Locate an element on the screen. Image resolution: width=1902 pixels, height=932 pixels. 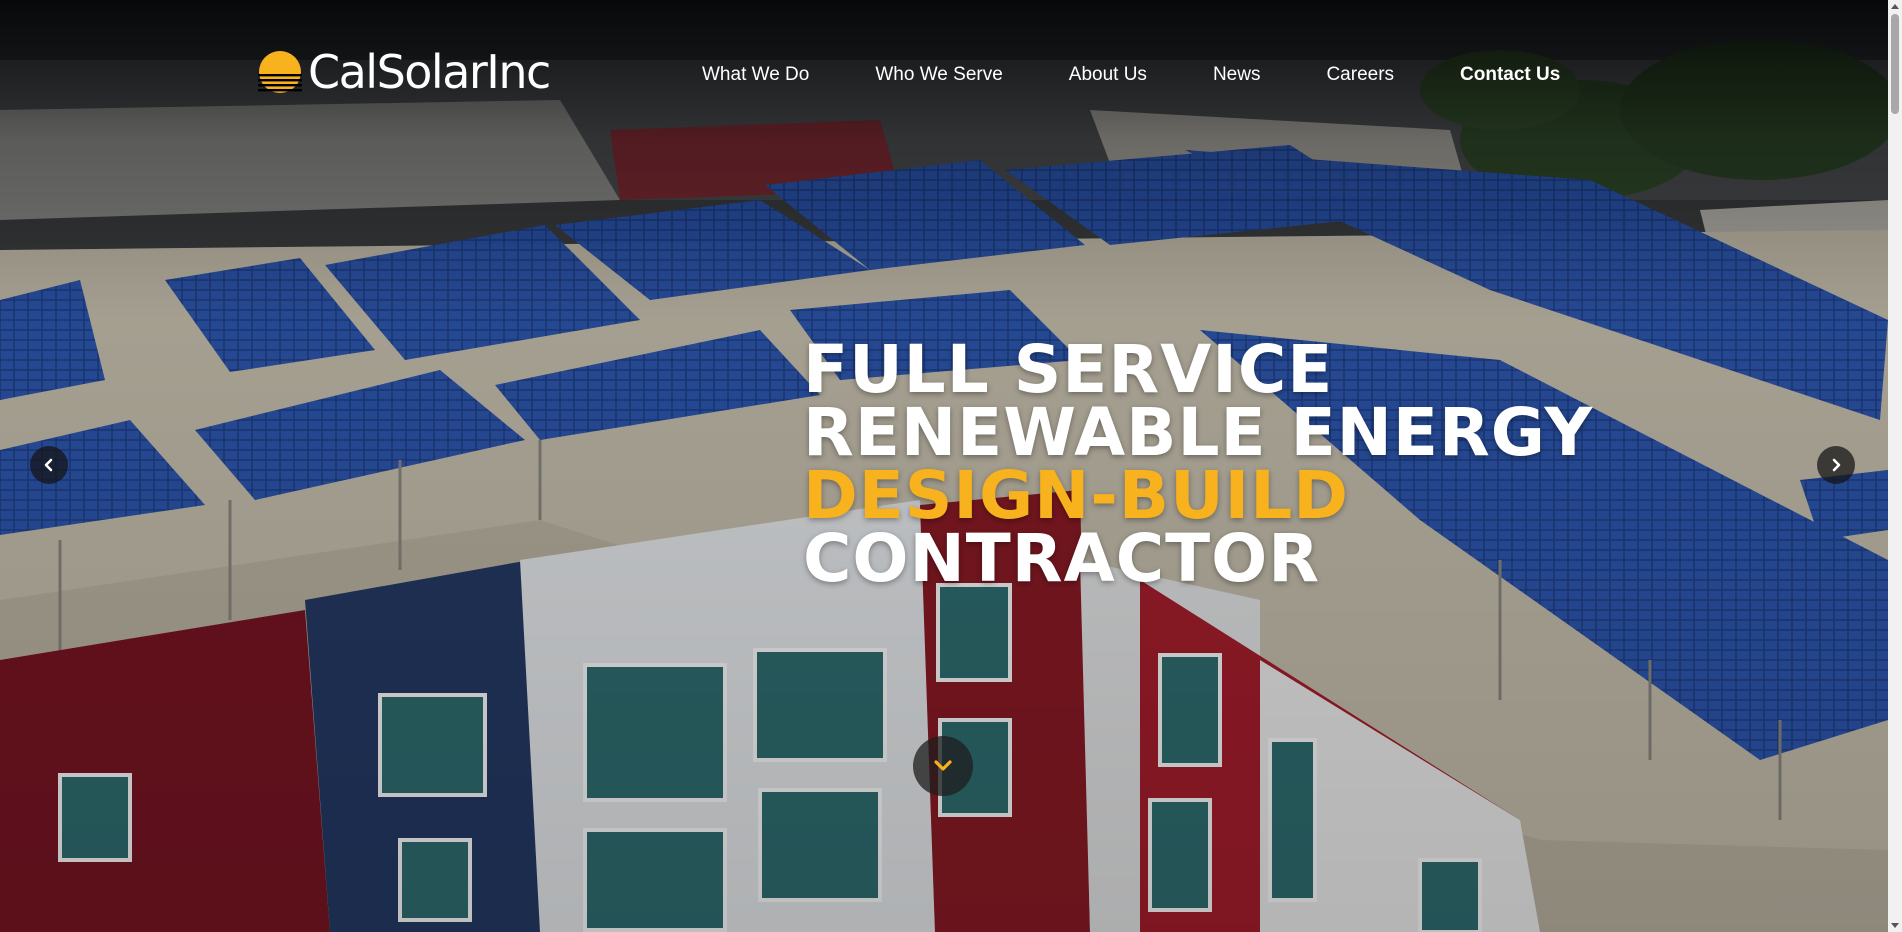
carousel-next-button is located at coordinates (1836, 465).